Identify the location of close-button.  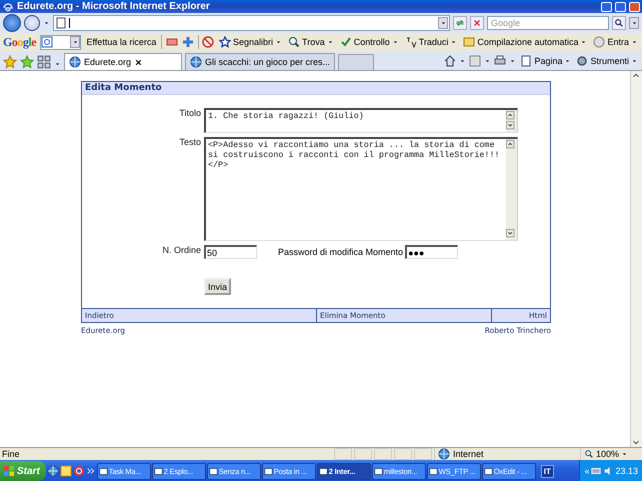
(634, 7).